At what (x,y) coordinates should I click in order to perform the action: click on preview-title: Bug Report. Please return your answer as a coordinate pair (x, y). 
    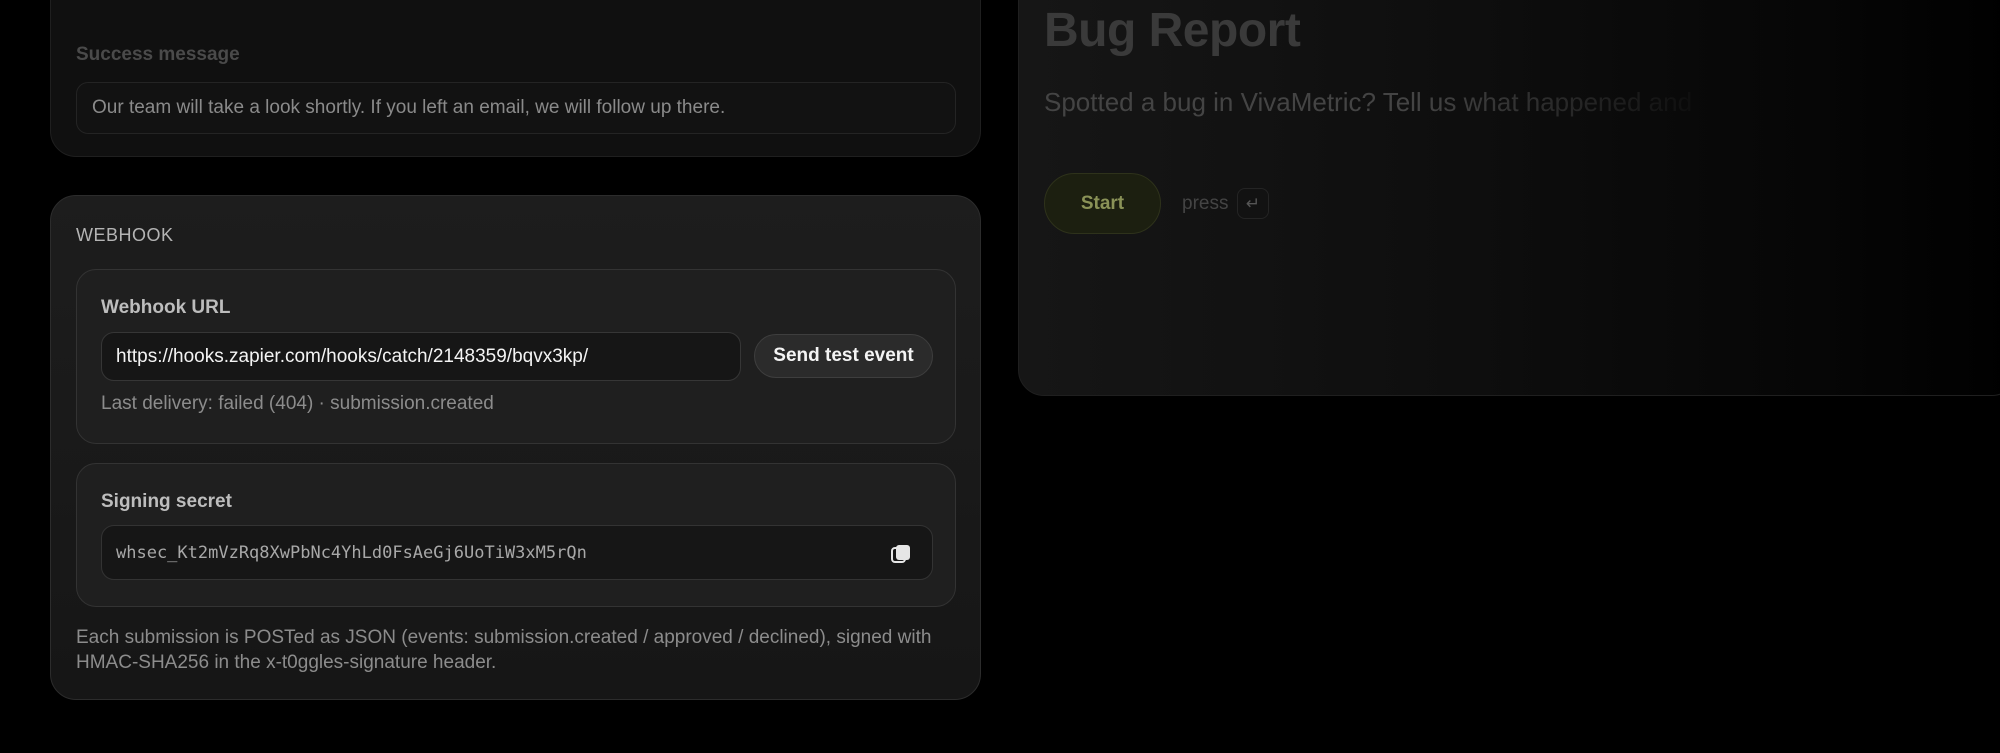
    Looking at the image, I should click on (1172, 30).